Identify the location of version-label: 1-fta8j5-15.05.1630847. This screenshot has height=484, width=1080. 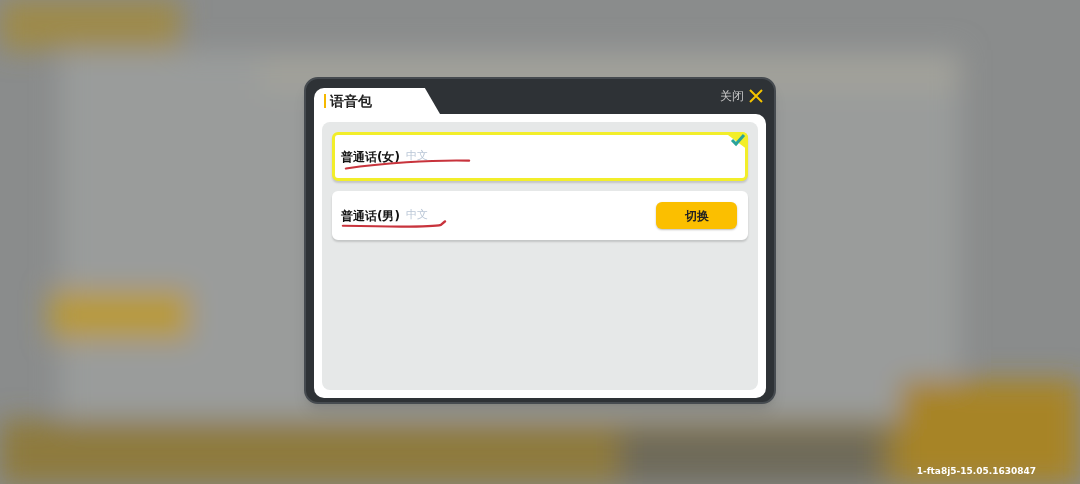
(976, 471).